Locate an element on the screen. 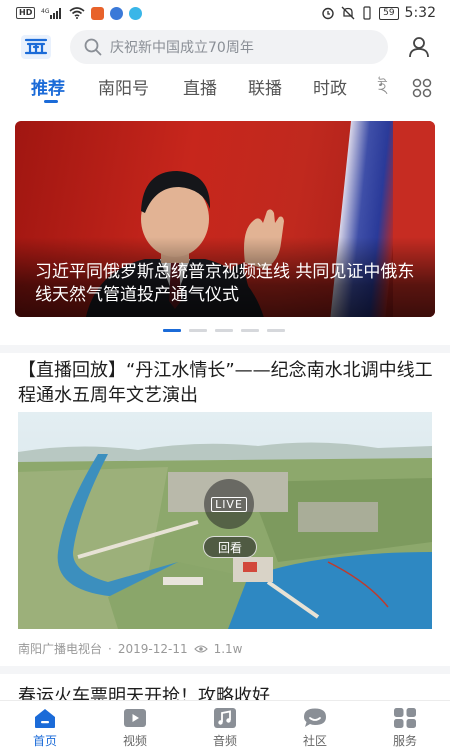  user-profile-icon is located at coordinates (419, 47).